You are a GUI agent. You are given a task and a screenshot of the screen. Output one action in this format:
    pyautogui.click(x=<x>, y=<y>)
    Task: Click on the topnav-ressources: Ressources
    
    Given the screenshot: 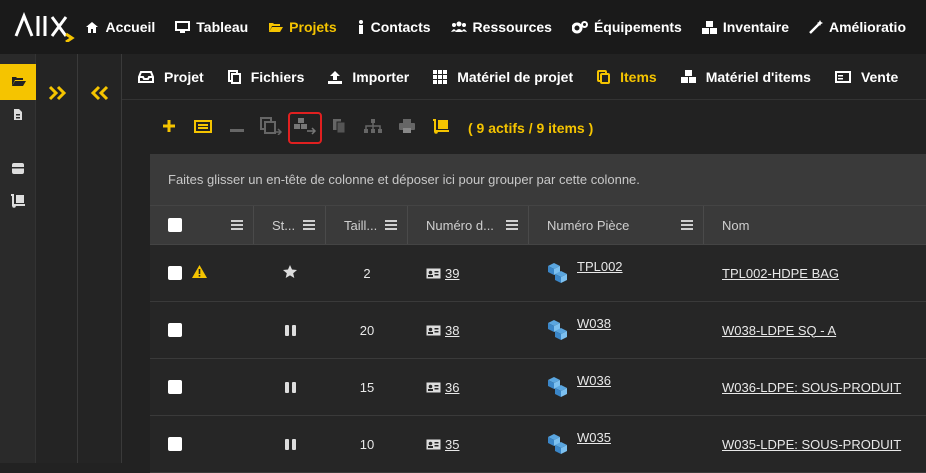 What is the action you would take?
    pyautogui.click(x=501, y=27)
    